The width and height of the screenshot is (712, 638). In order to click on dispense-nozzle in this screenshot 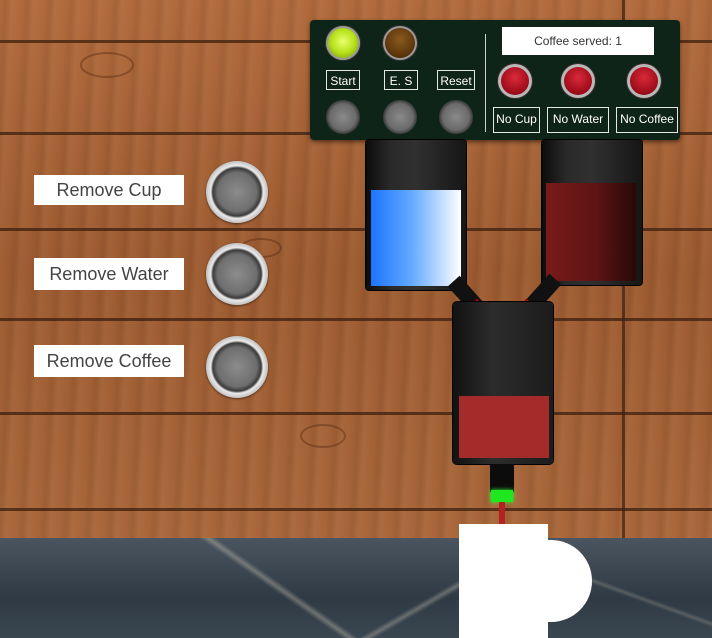, I will do `click(502, 478)`.